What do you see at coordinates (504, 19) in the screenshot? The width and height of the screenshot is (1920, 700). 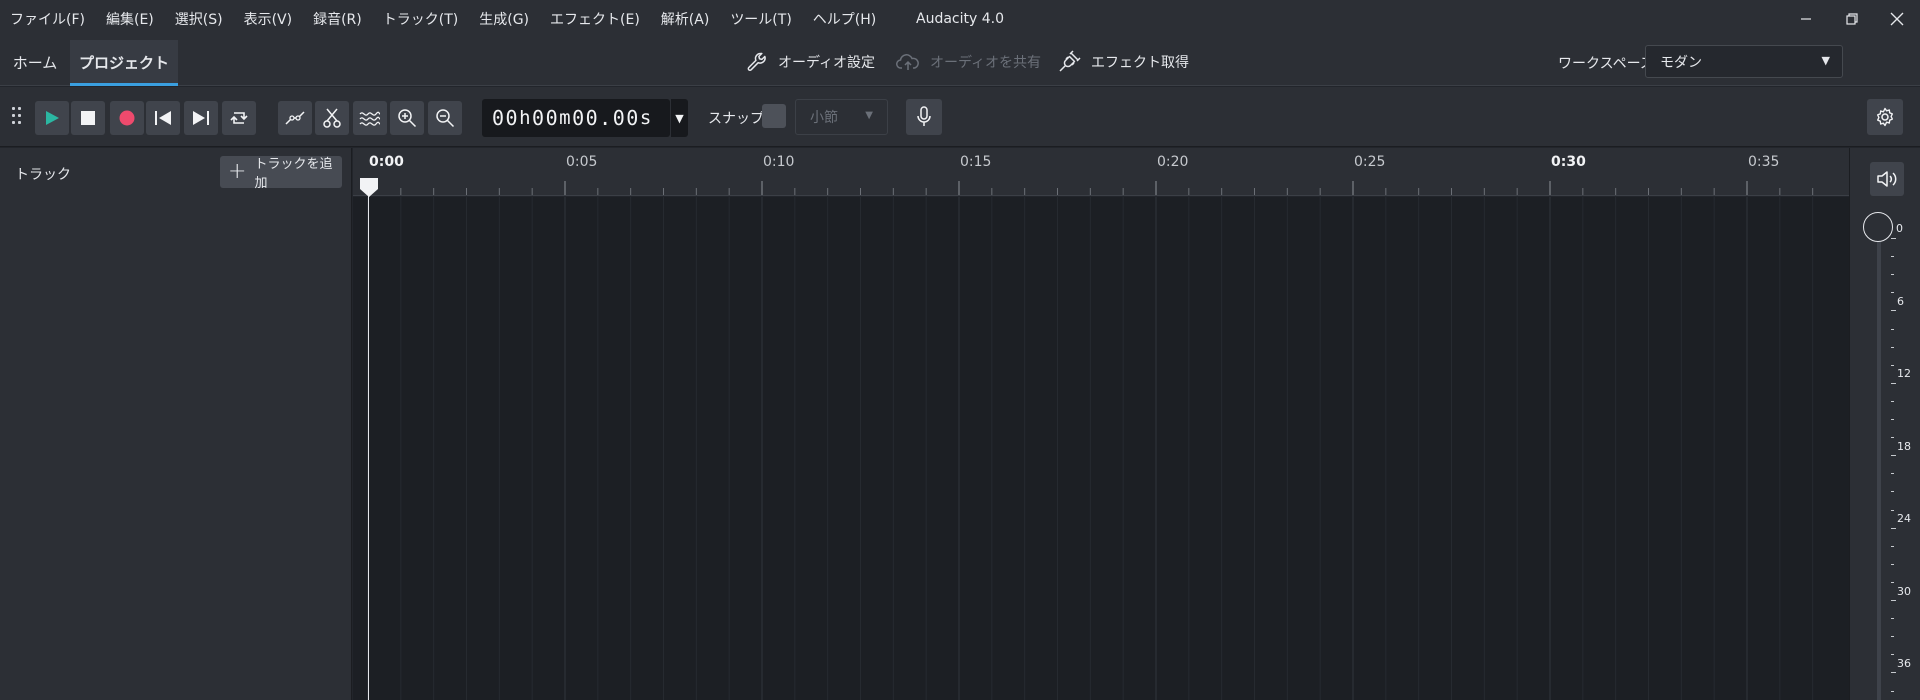 I see `menu-generate: 生成(G)` at bounding box center [504, 19].